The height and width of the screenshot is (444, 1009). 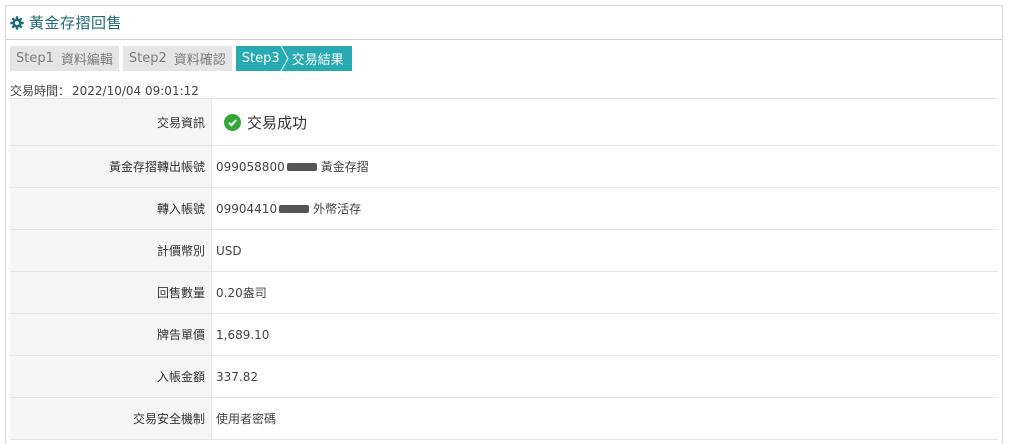 What do you see at coordinates (86, 60) in the screenshot?
I see `step-1-label: 資料編輯` at bounding box center [86, 60].